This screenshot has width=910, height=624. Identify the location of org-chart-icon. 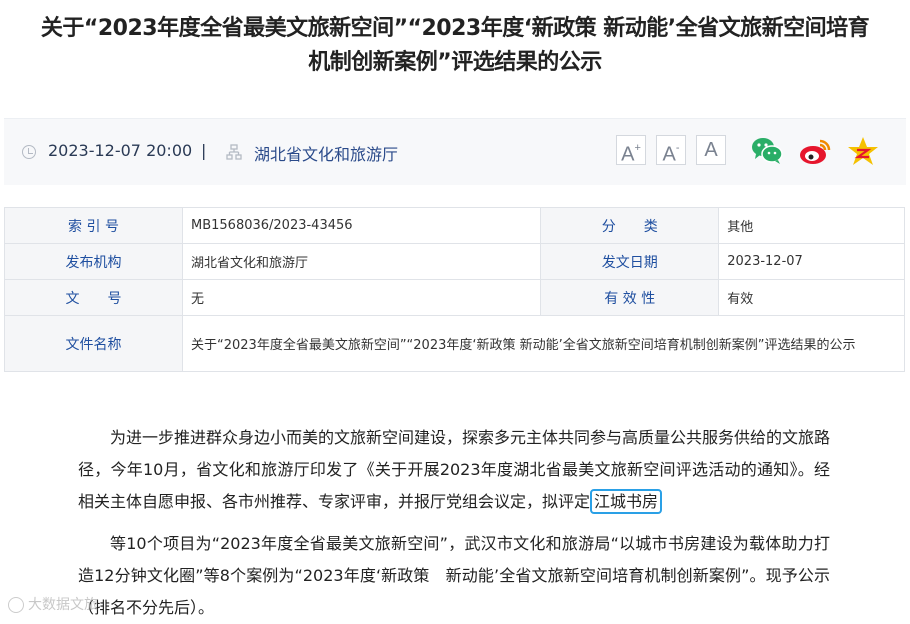
(234, 152).